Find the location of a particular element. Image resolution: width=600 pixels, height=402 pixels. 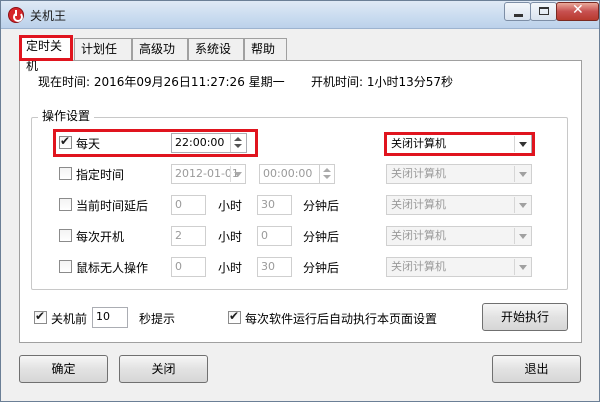

delay-label: 当前时间延后 is located at coordinates (112, 206).